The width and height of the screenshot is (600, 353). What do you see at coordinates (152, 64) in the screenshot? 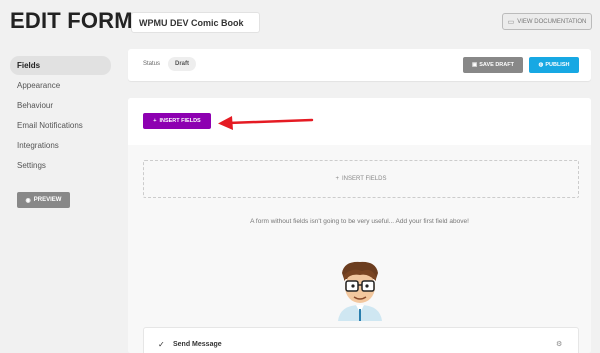
I see `status-label: Status` at bounding box center [152, 64].